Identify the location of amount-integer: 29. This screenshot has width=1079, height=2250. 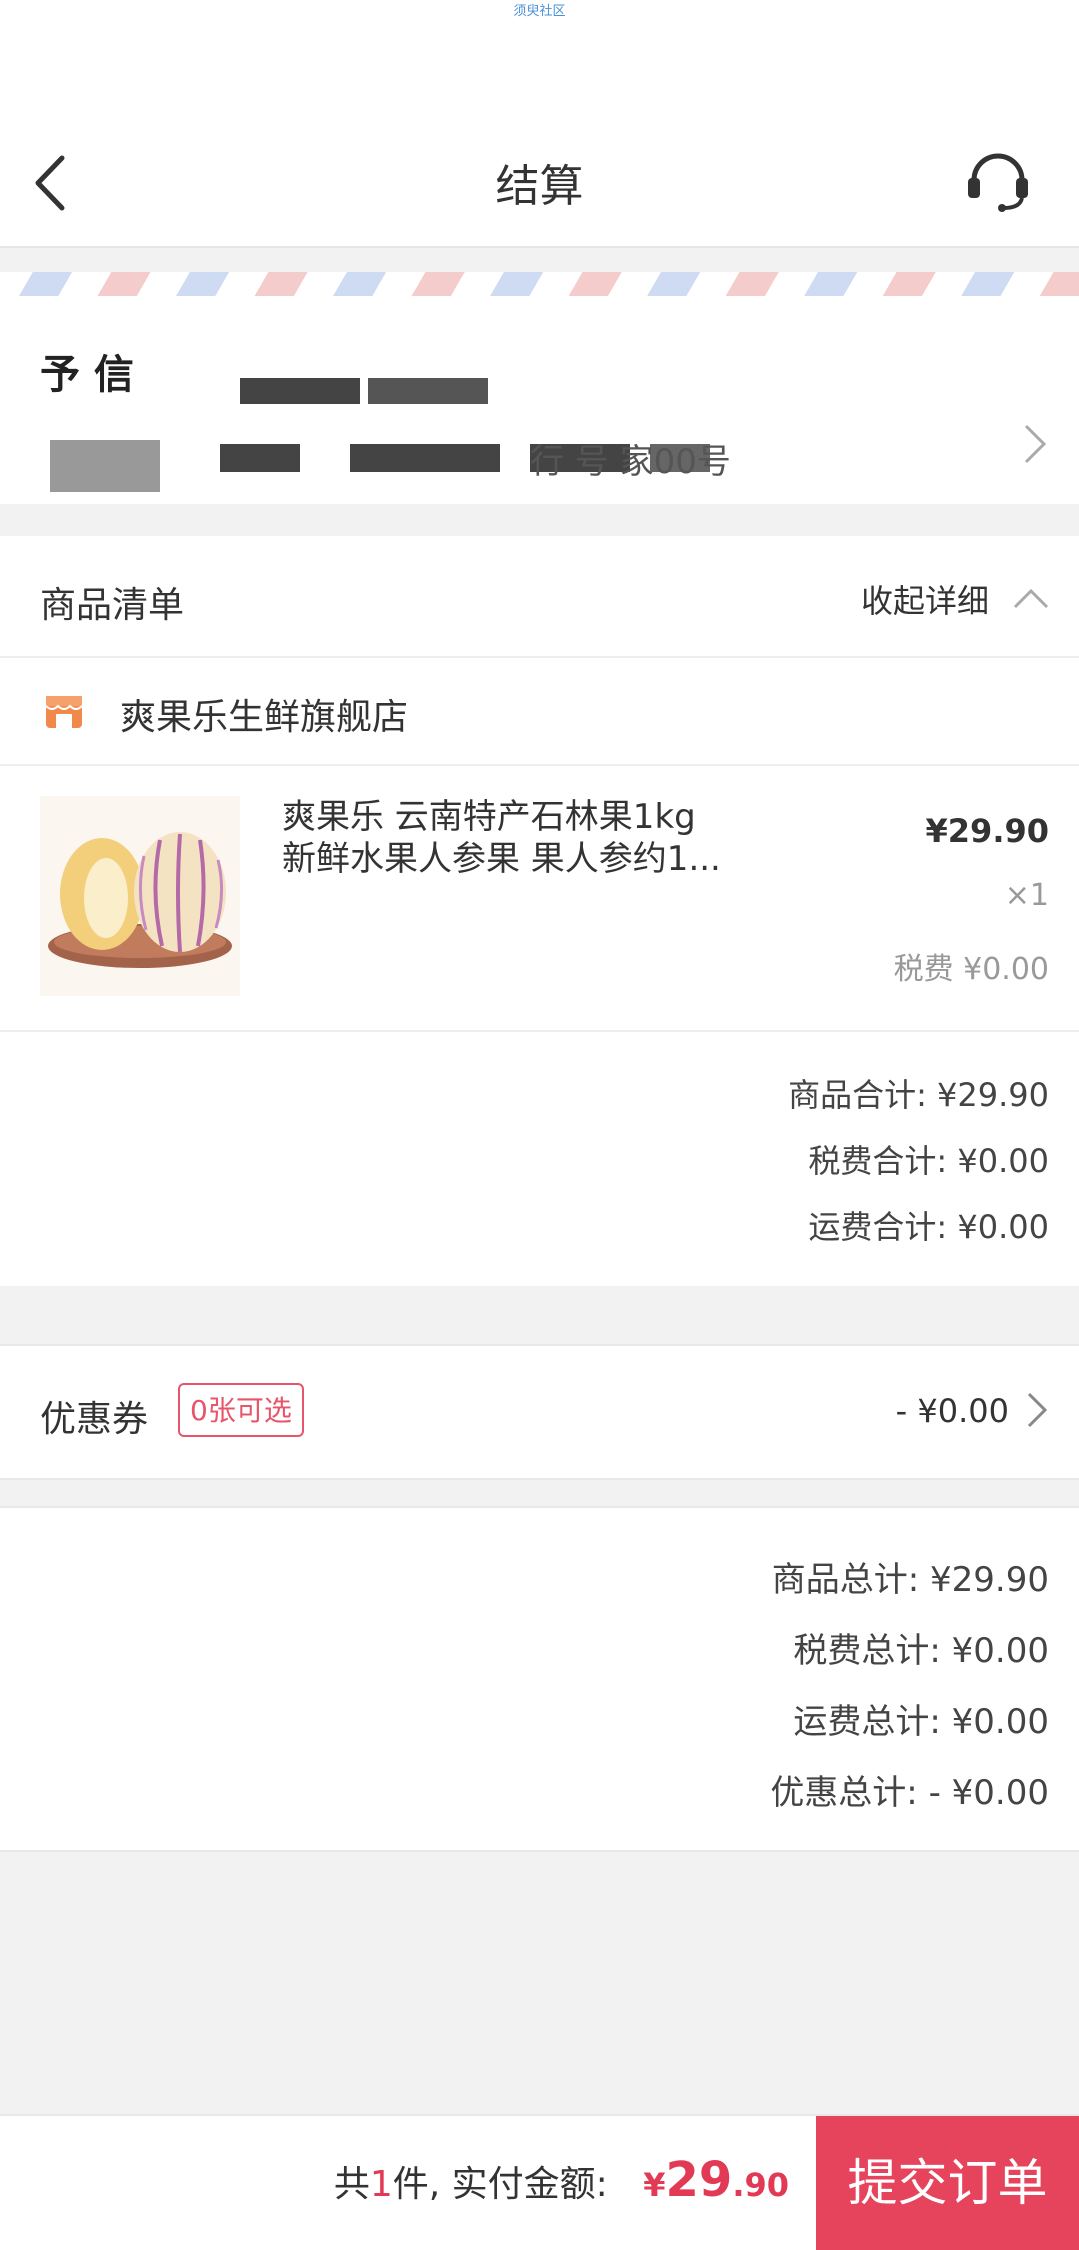
(699, 2180).